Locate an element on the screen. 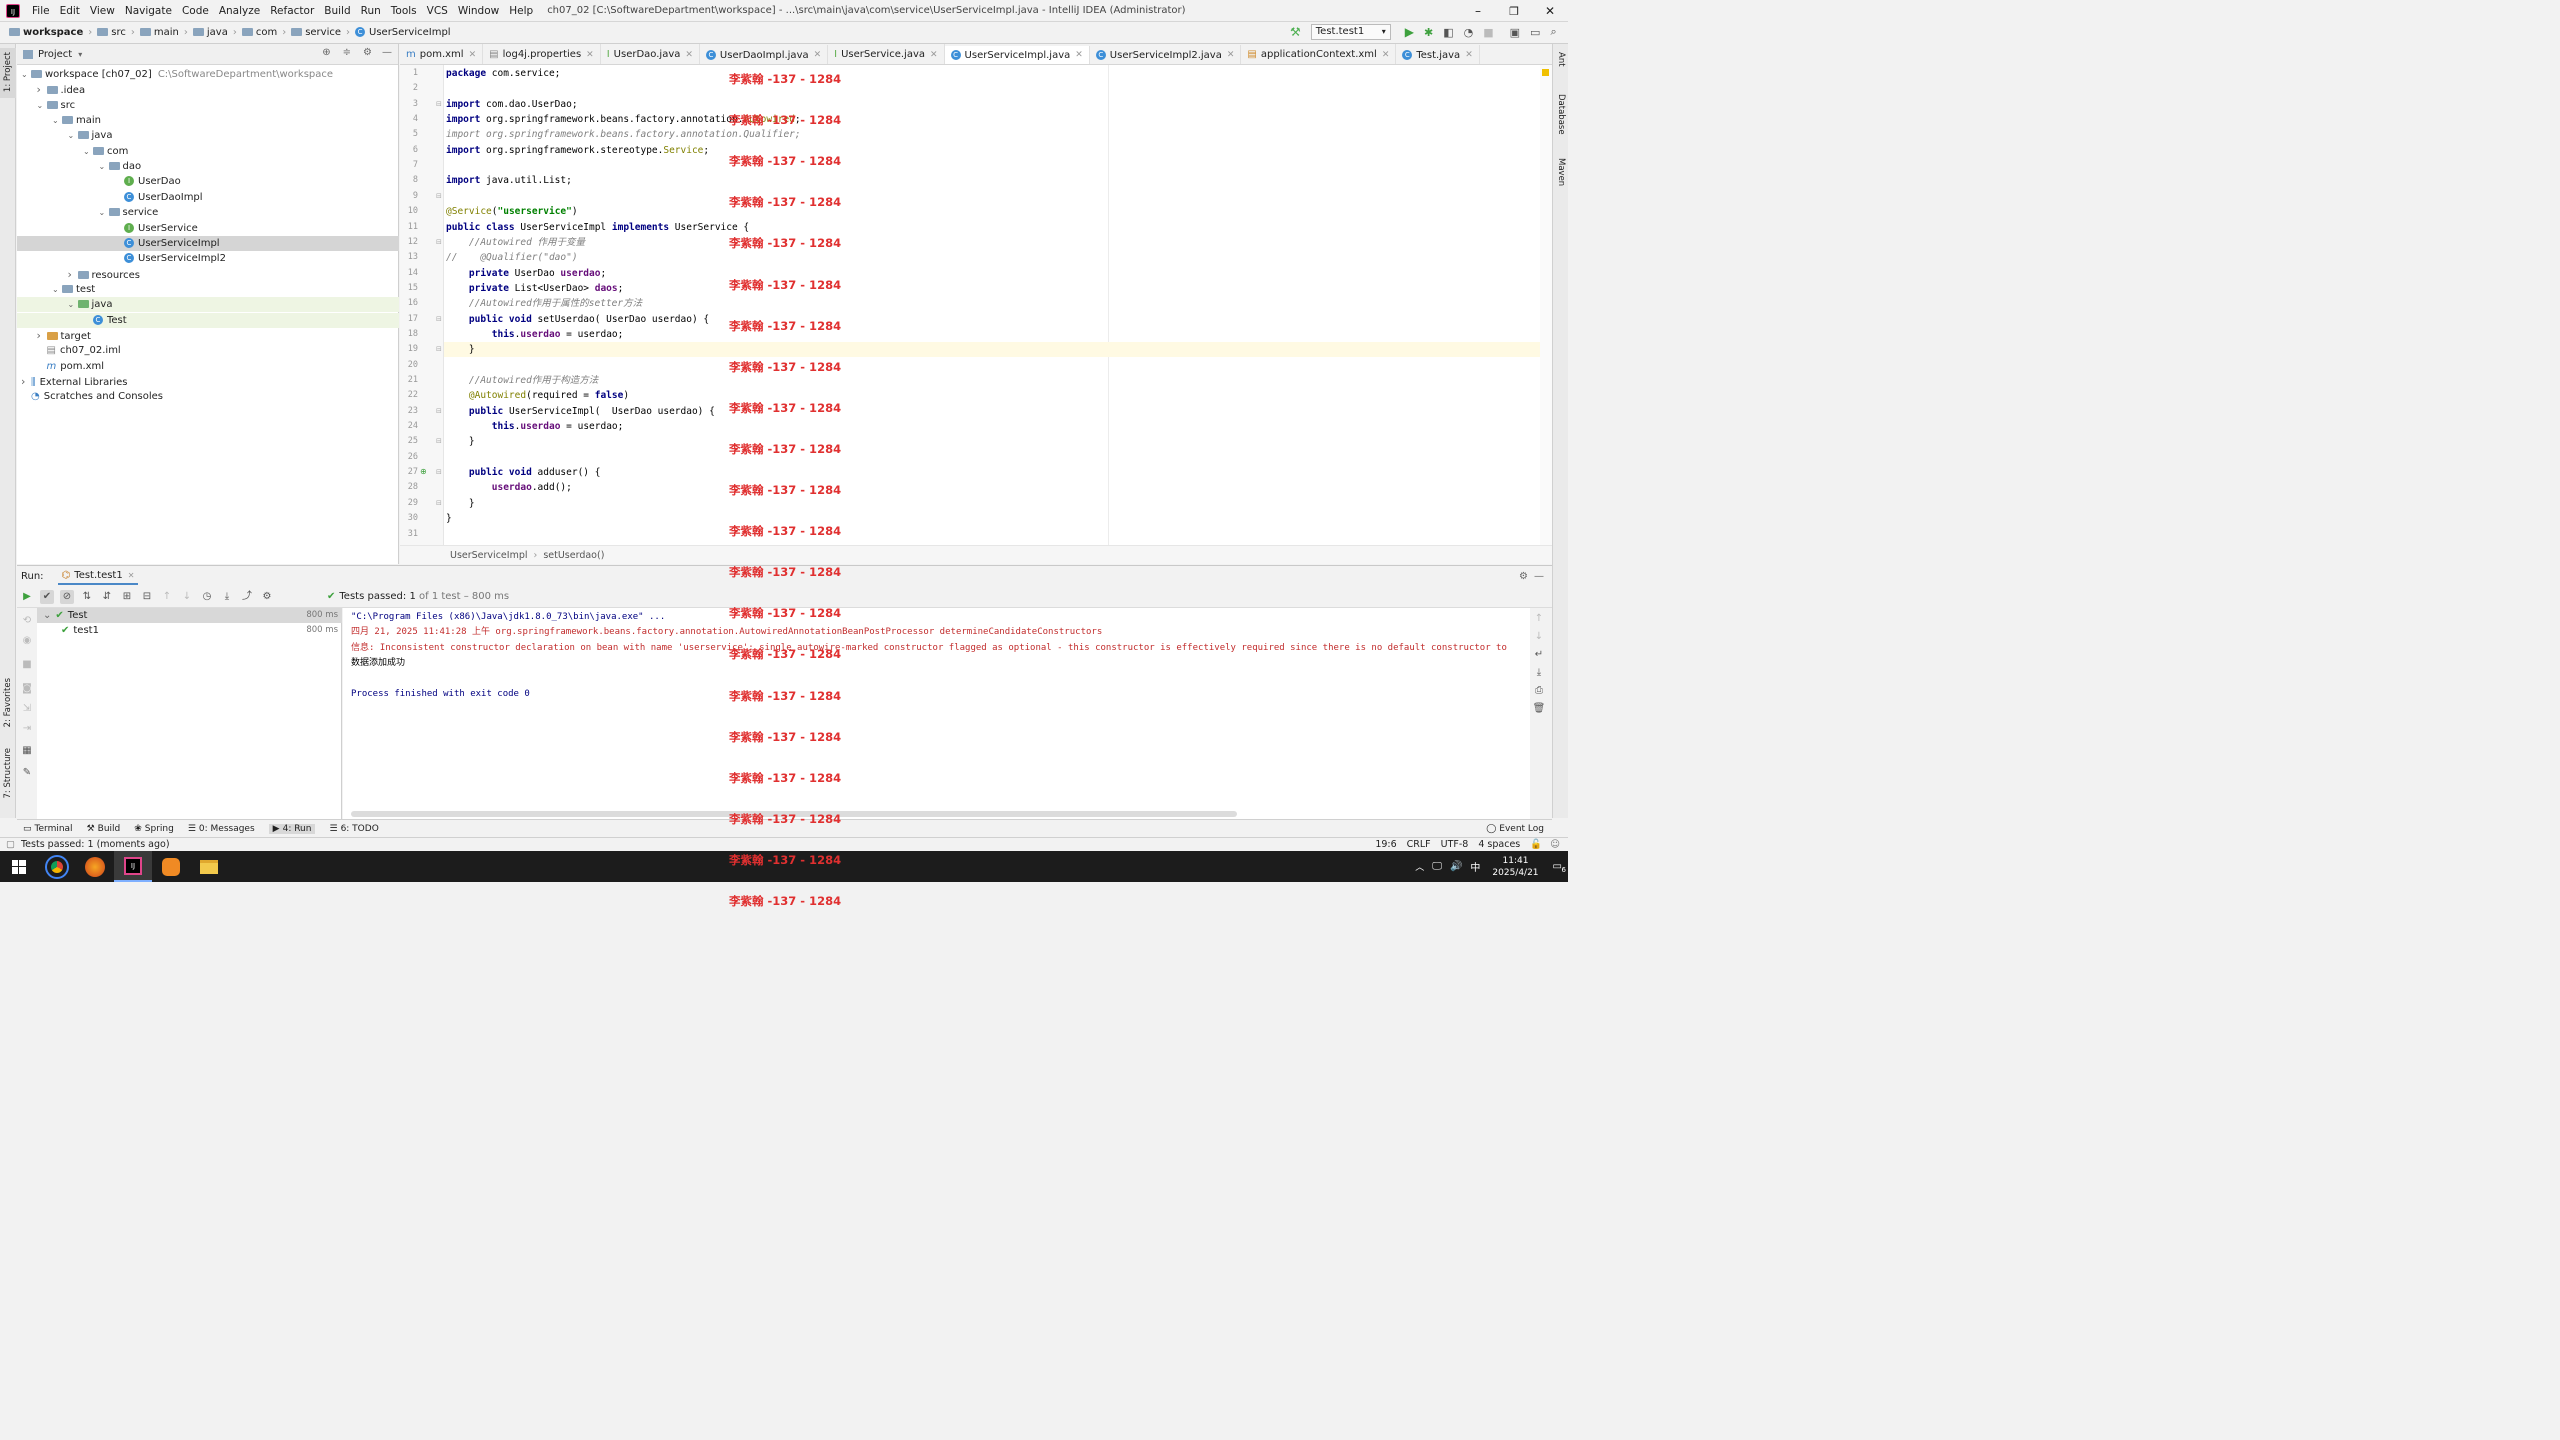 The width and height of the screenshot is (2560, 1440). breadcrumb-item: com is located at coordinates (259, 32).